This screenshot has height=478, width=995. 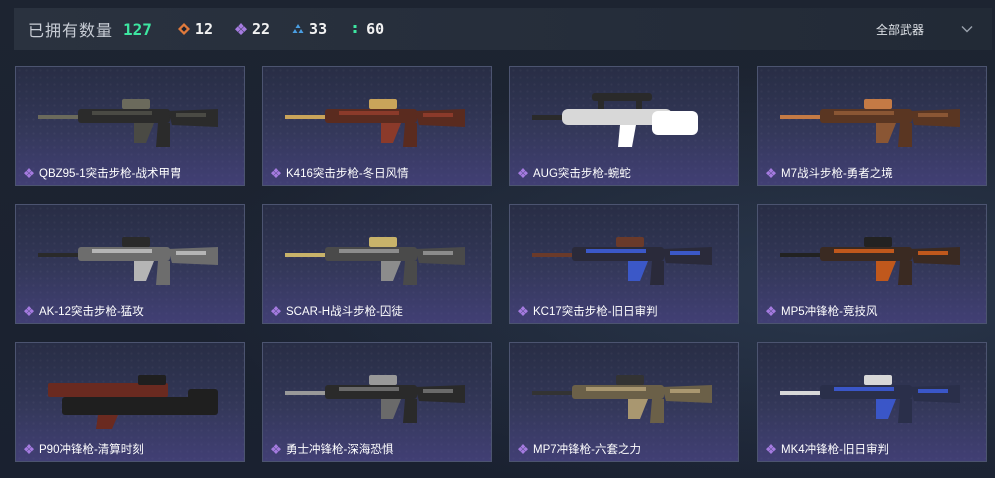 I want to click on weapon-name-row: M7战斗步枪-勇者之境, so click(x=829, y=173).